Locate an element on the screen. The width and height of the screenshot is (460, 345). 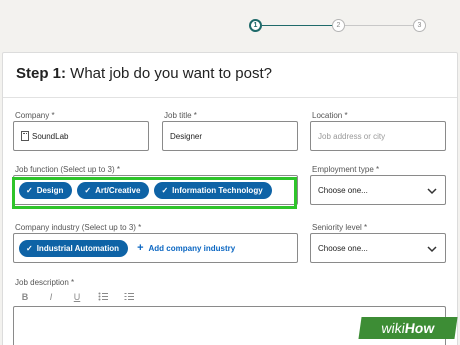
wikihow-watermark: wiki How is located at coordinates (408, 328).